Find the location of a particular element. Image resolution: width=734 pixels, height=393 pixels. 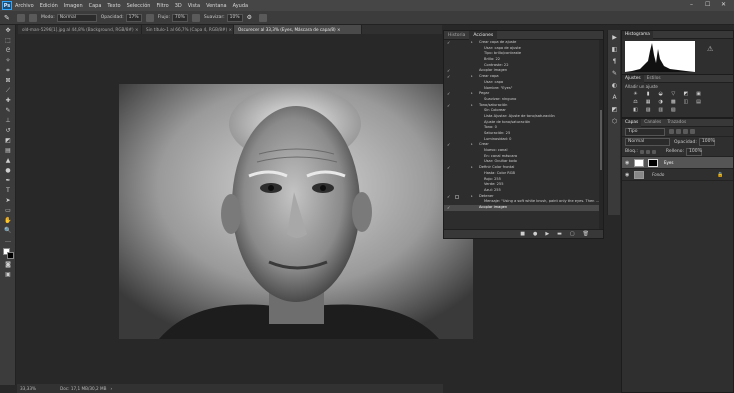

blend-mode-select: Normal is located at coordinates (647, 142).